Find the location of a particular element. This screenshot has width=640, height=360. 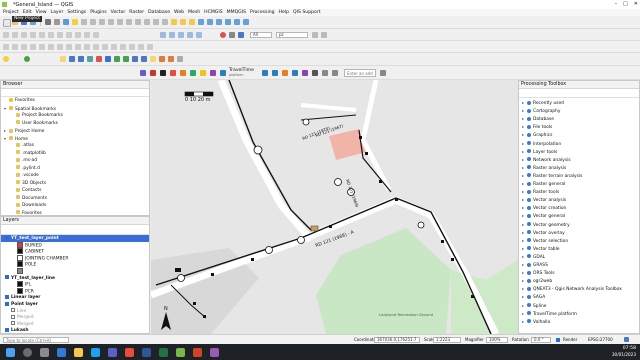

measure-icon is located at coordinates (219, 22).